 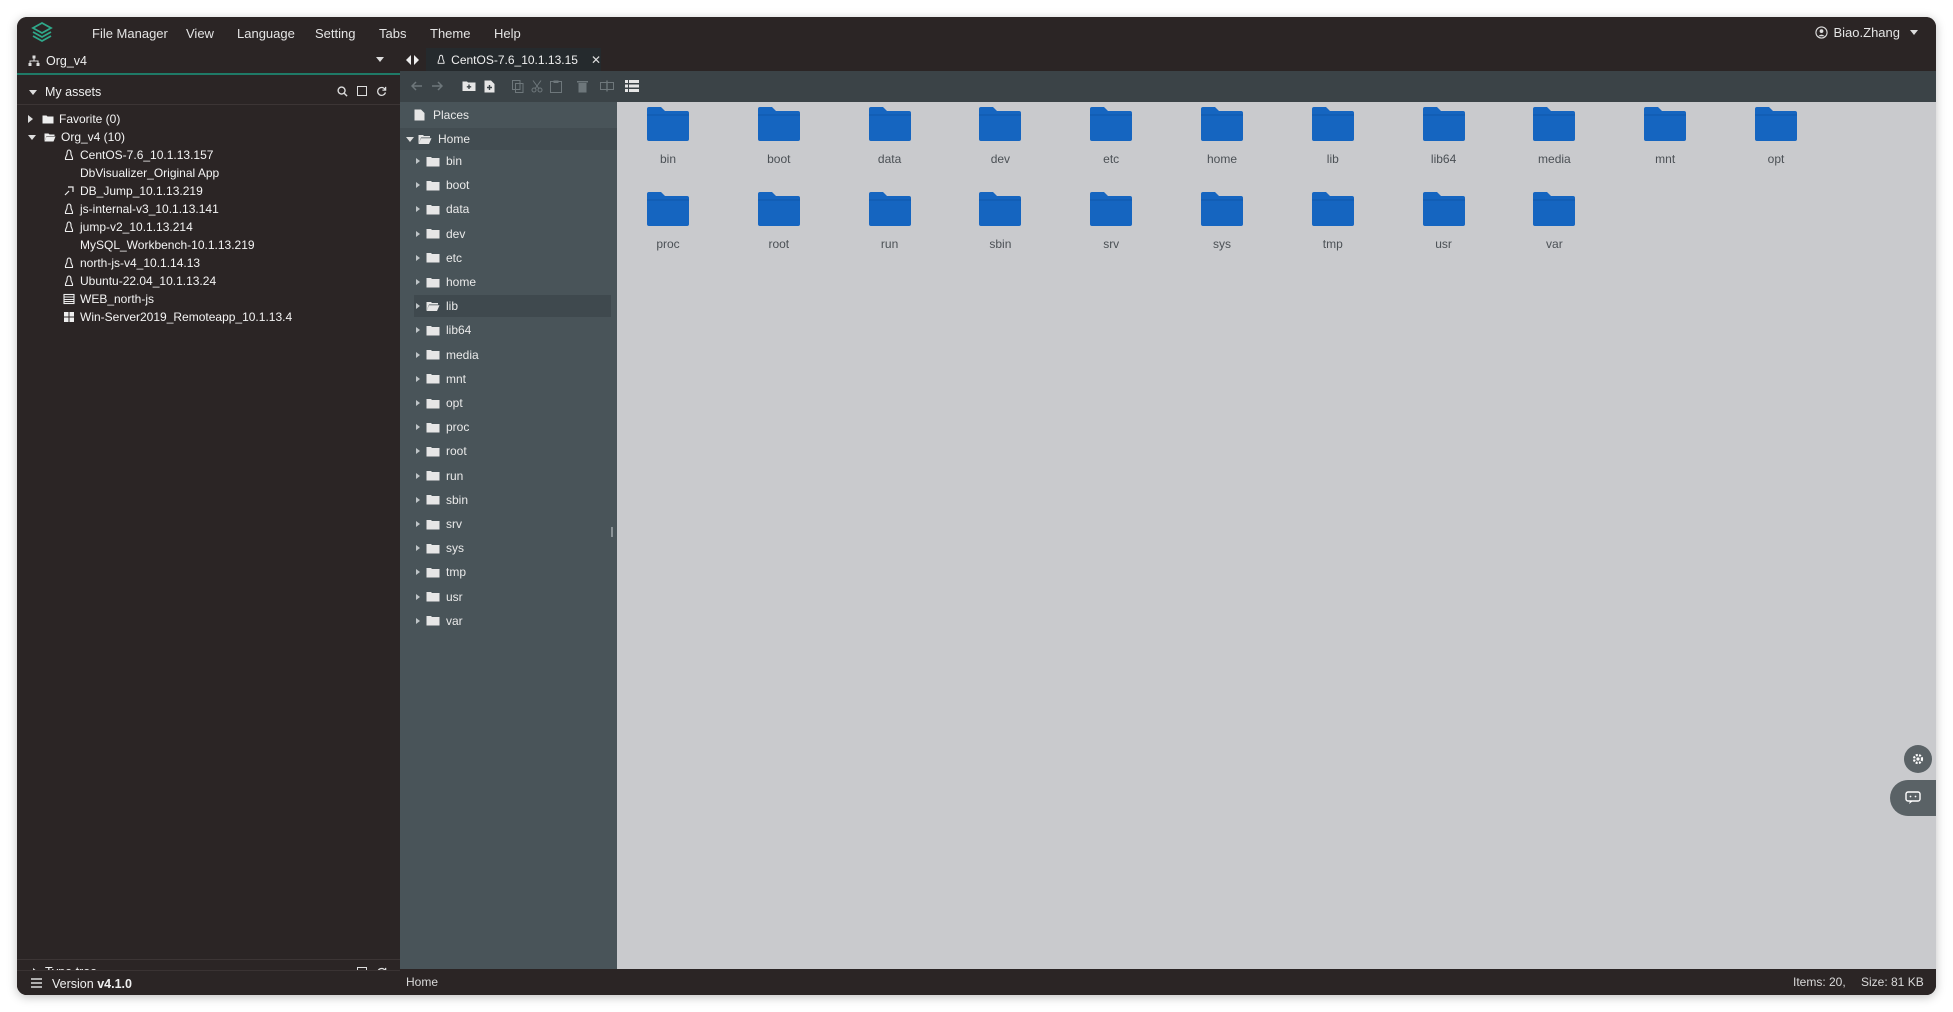 What do you see at coordinates (1222, 136) in the screenshot?
I see `folder-item-home: home` at bounding box center [1222, 136].